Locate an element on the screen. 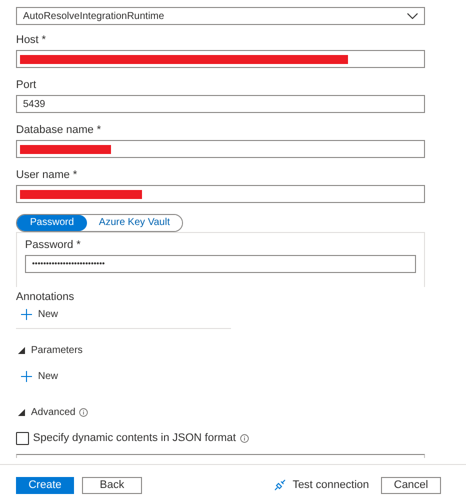 This screenshot has width=466, height=500. back-button: Back is located at coordinates (112, 485).